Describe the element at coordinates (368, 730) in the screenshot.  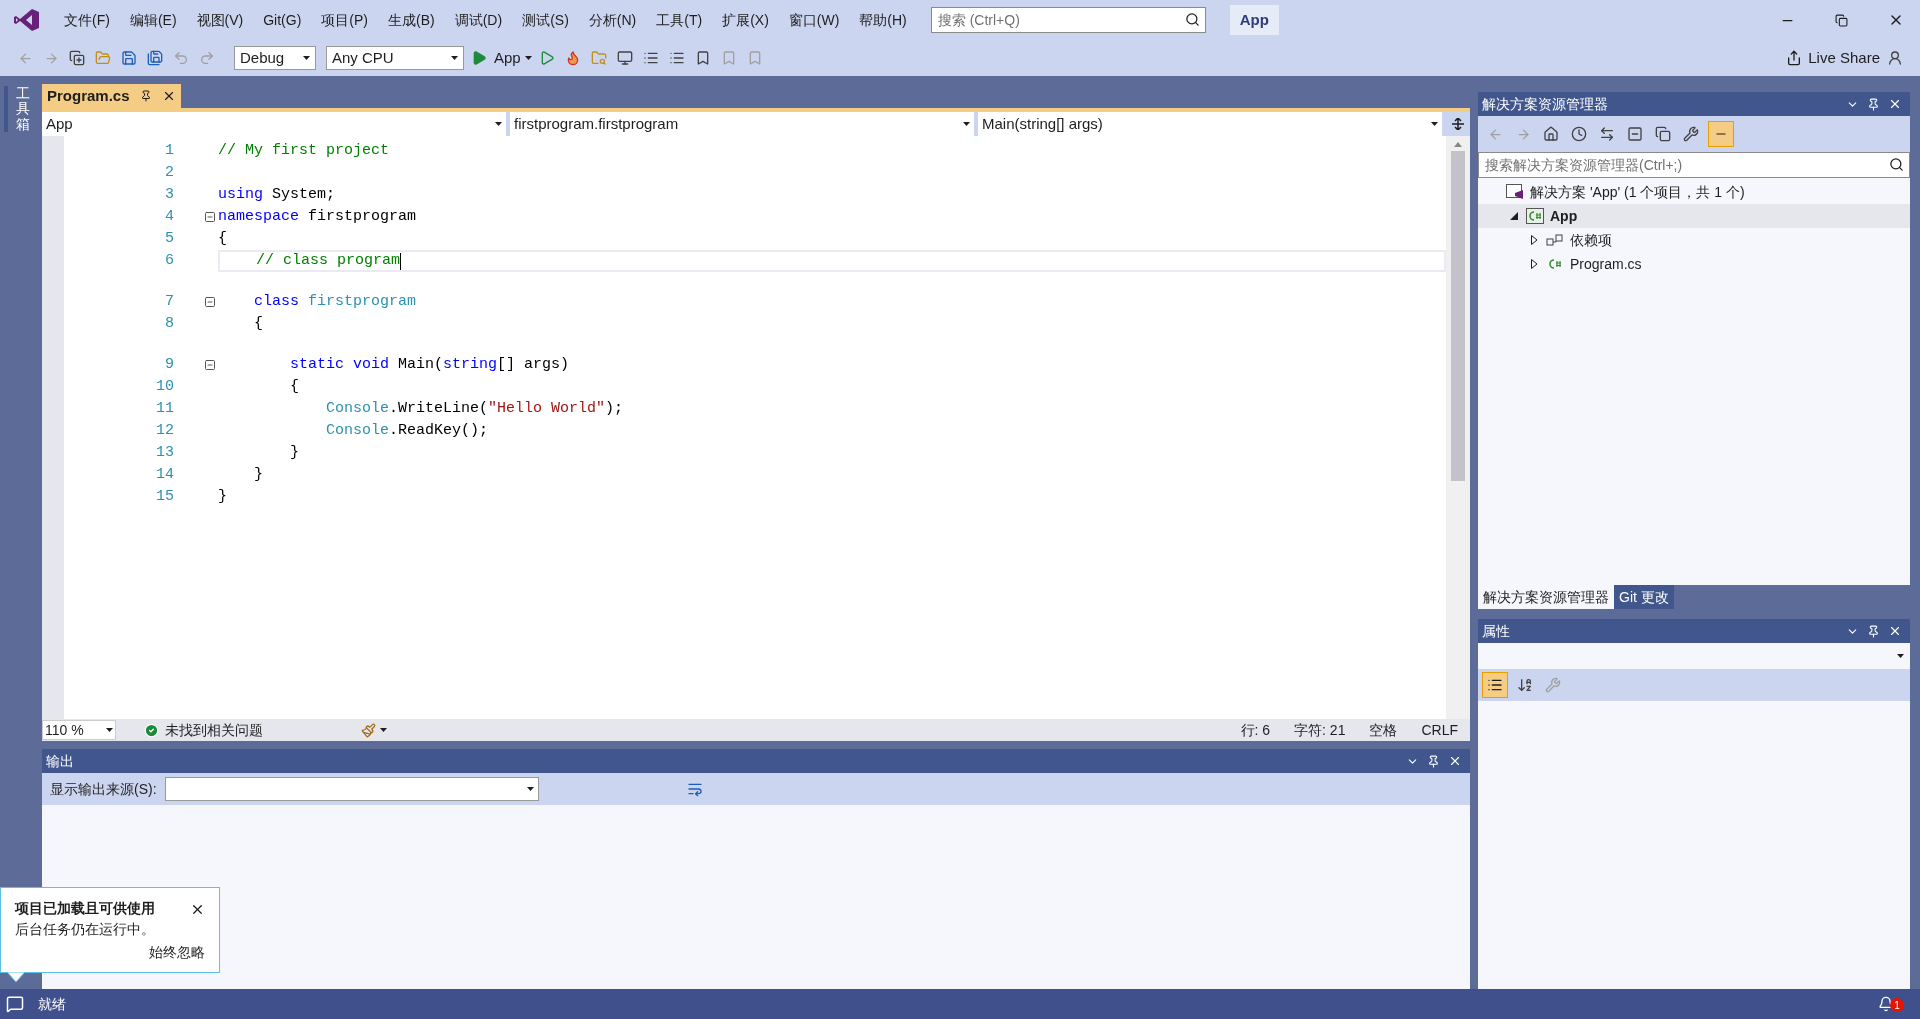
I see `cleanup-icon` at that location.